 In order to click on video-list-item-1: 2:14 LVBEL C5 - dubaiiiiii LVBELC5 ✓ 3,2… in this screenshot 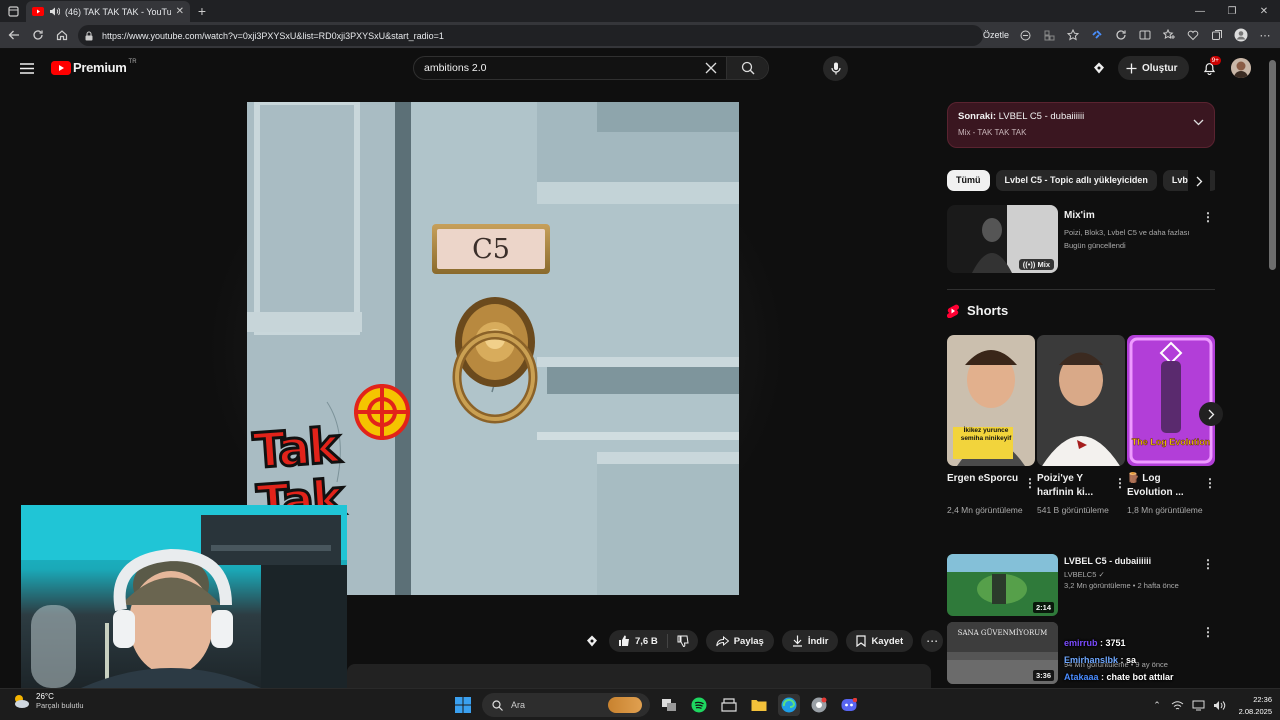, I will do `click(1081, 586)`.